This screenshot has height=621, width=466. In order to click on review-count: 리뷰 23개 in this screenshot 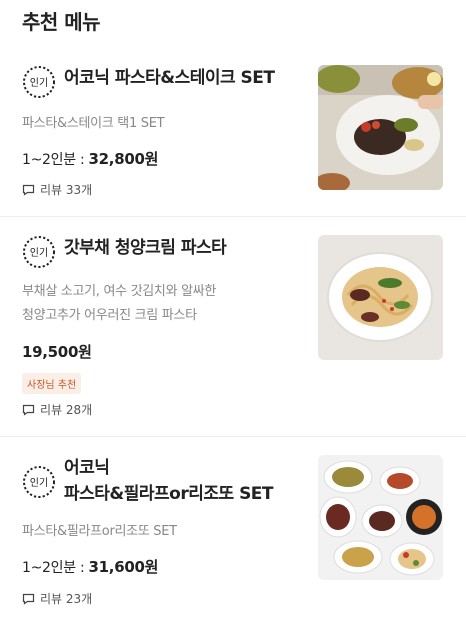, I will do `click(57, 598)`.